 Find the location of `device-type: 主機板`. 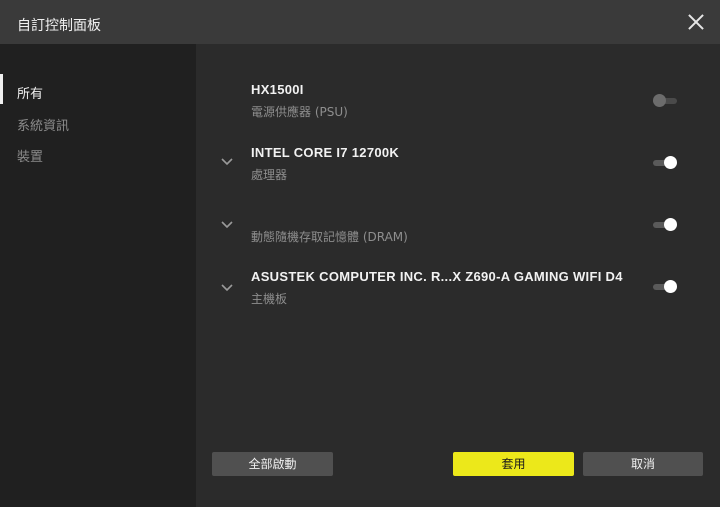

device-type: 主機板 is located at coordinates (269, 299).